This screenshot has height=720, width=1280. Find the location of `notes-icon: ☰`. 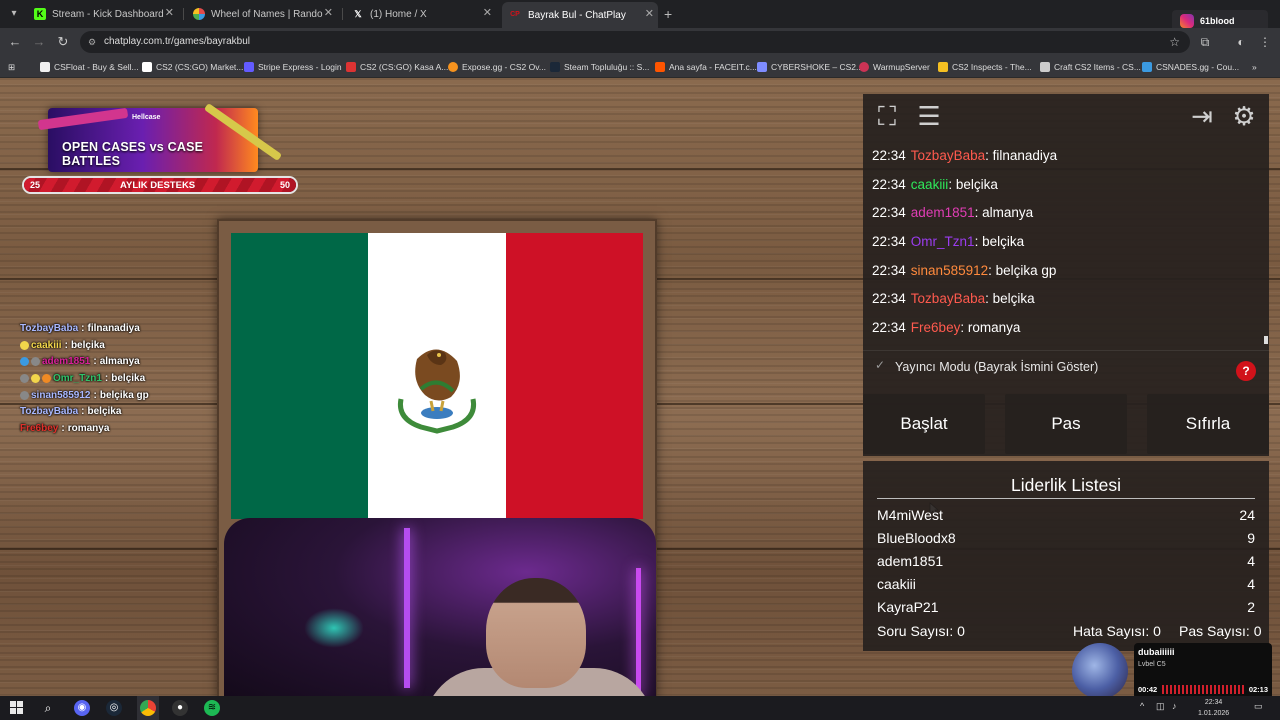

notes-icon: ☰ is located at coordinates (929, 116).